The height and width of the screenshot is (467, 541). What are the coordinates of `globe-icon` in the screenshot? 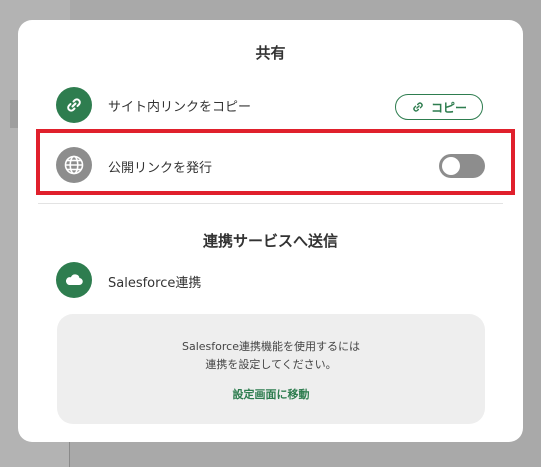 It's located at (74, 165).